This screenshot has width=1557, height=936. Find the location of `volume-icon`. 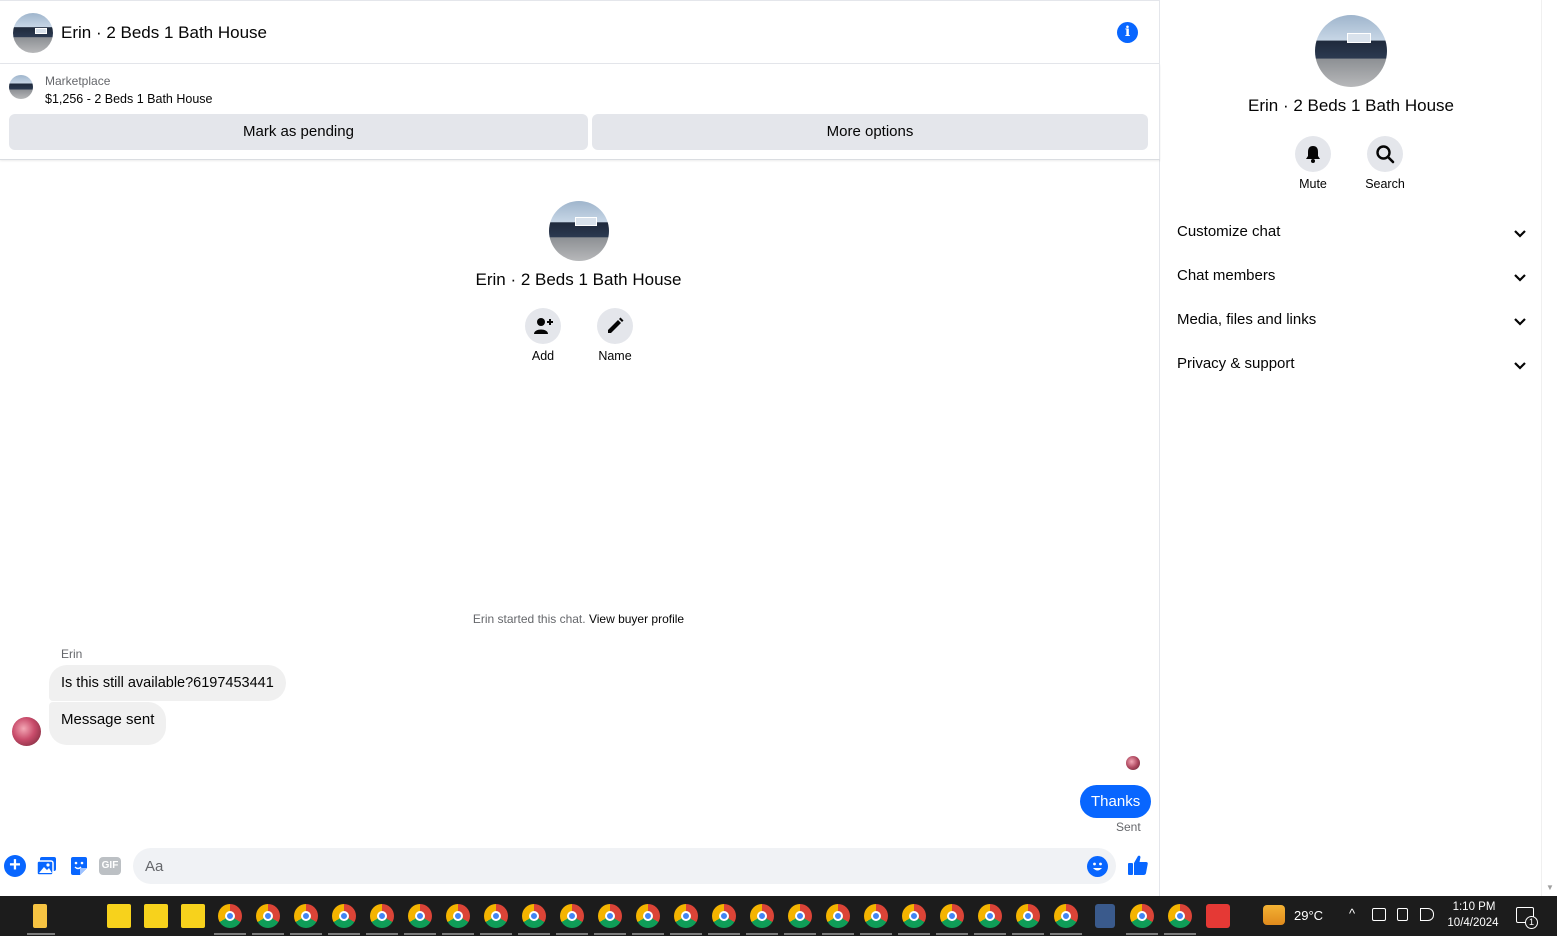

volume-icon is located at coordinates (1427, 914).